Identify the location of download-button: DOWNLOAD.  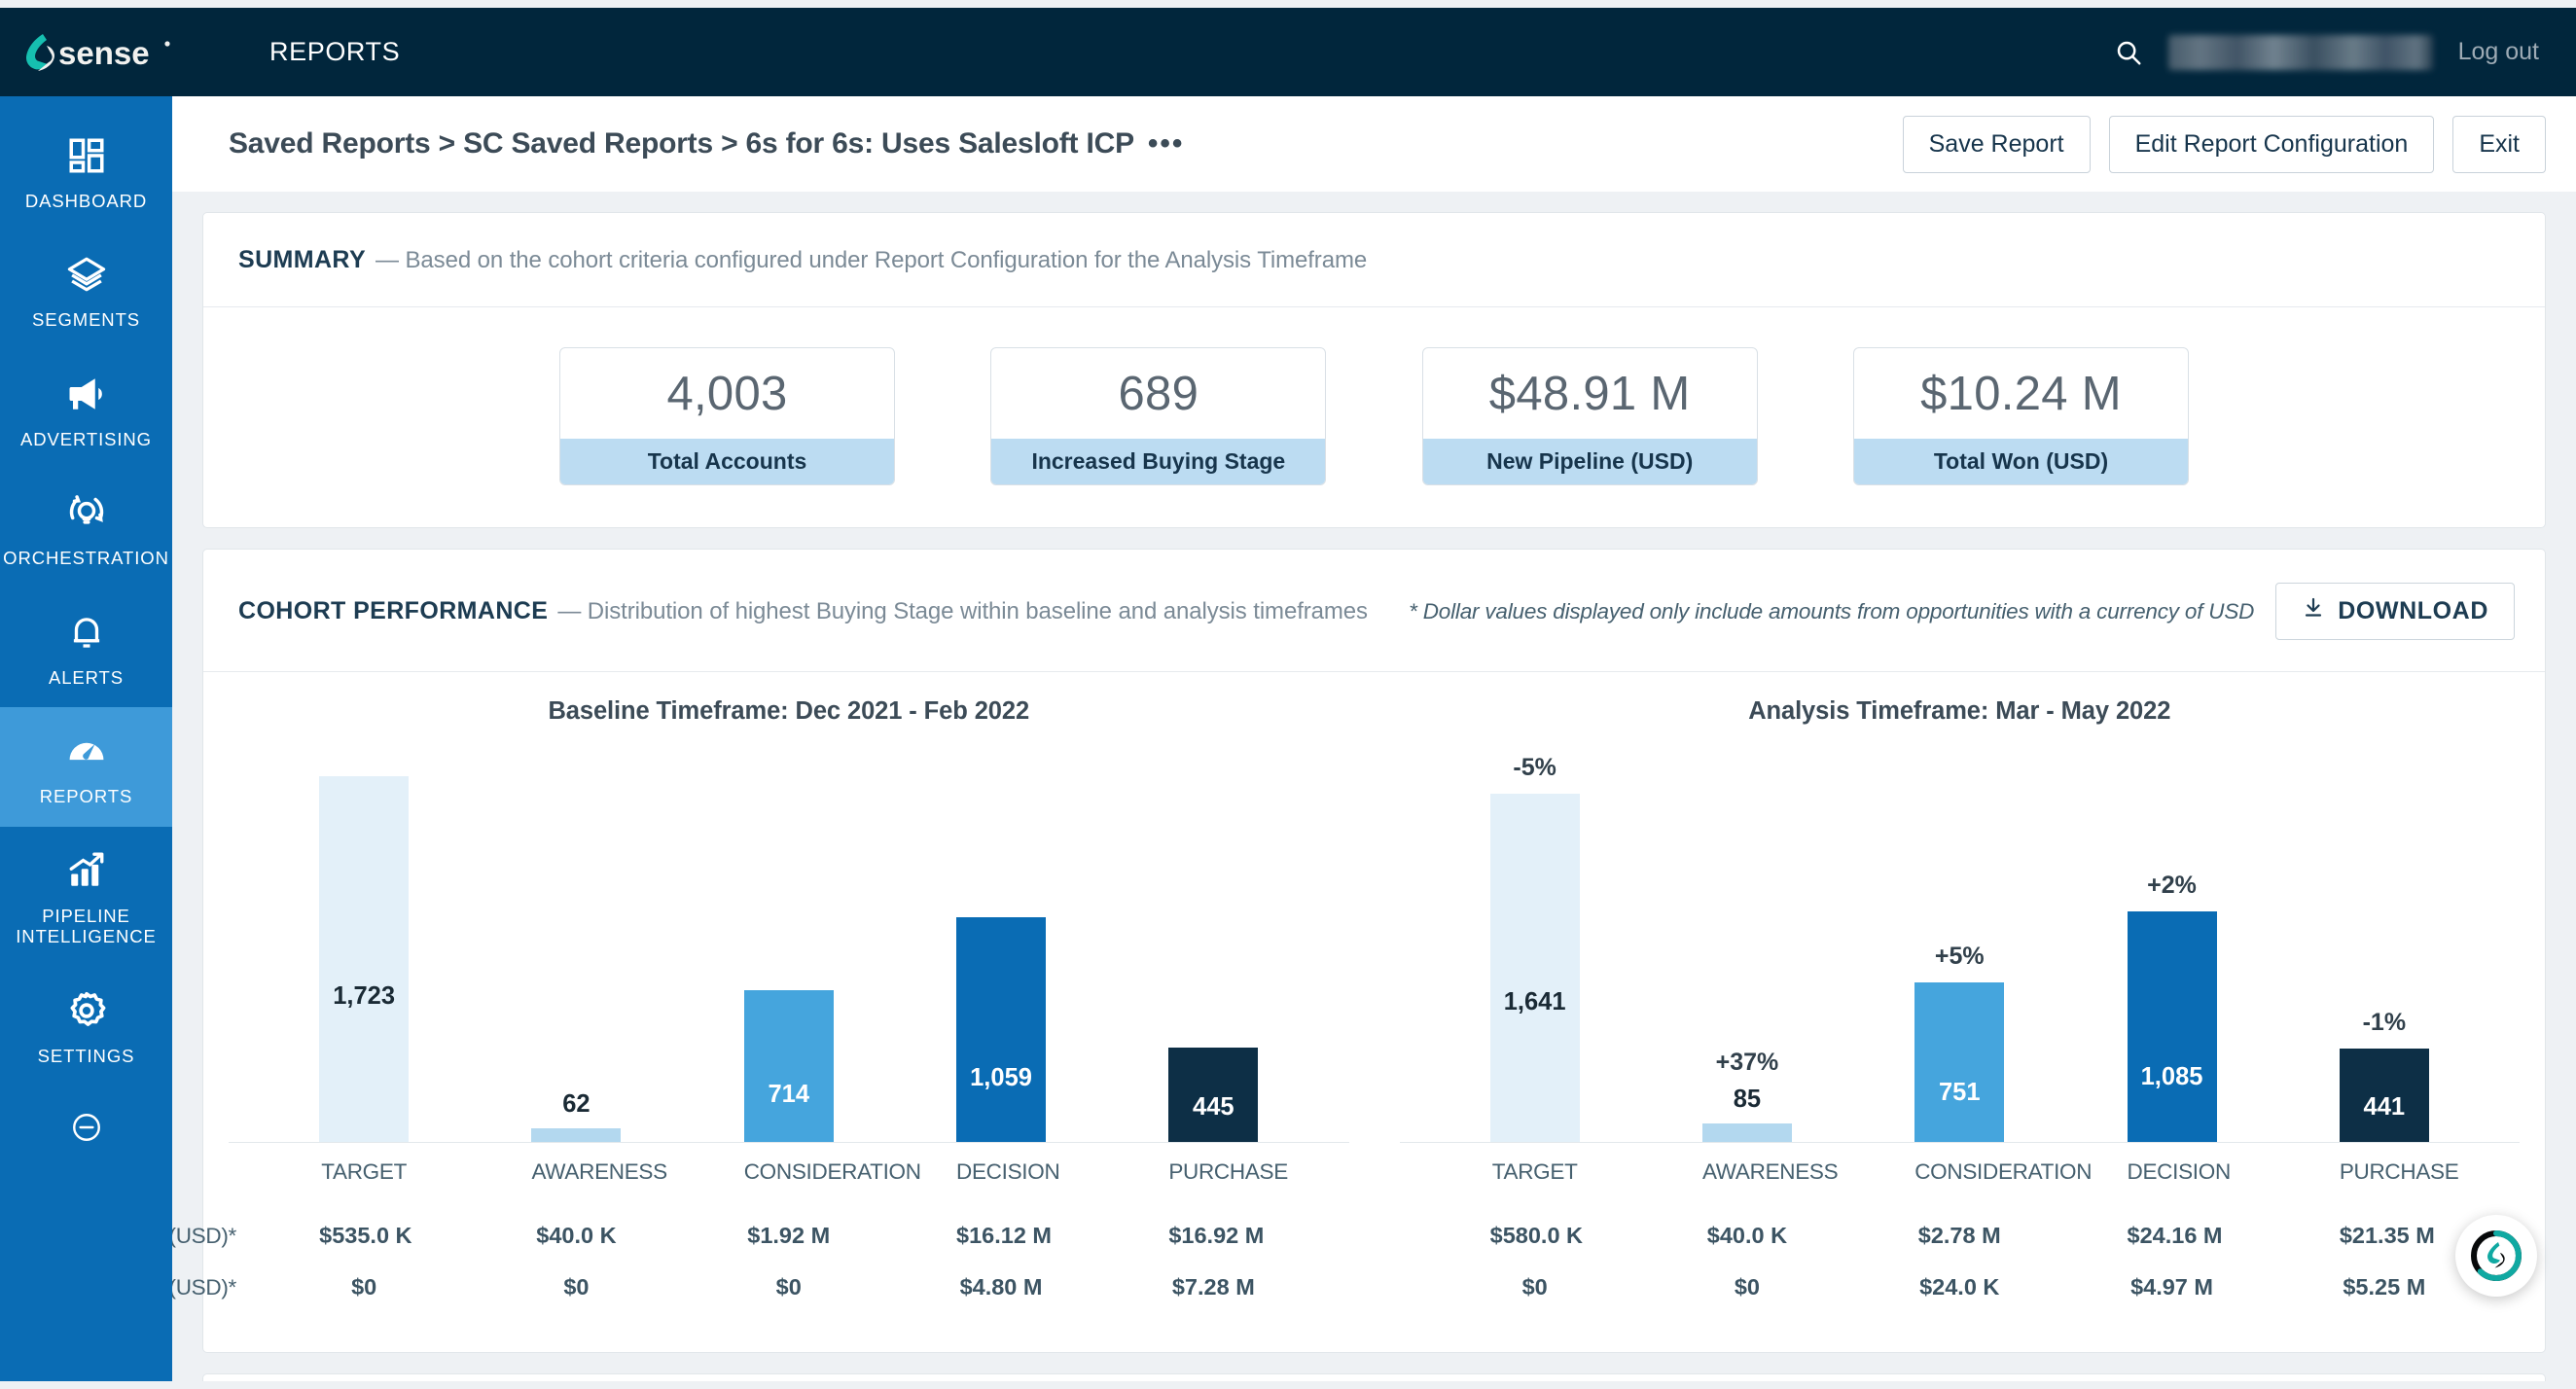
(2395, 611).